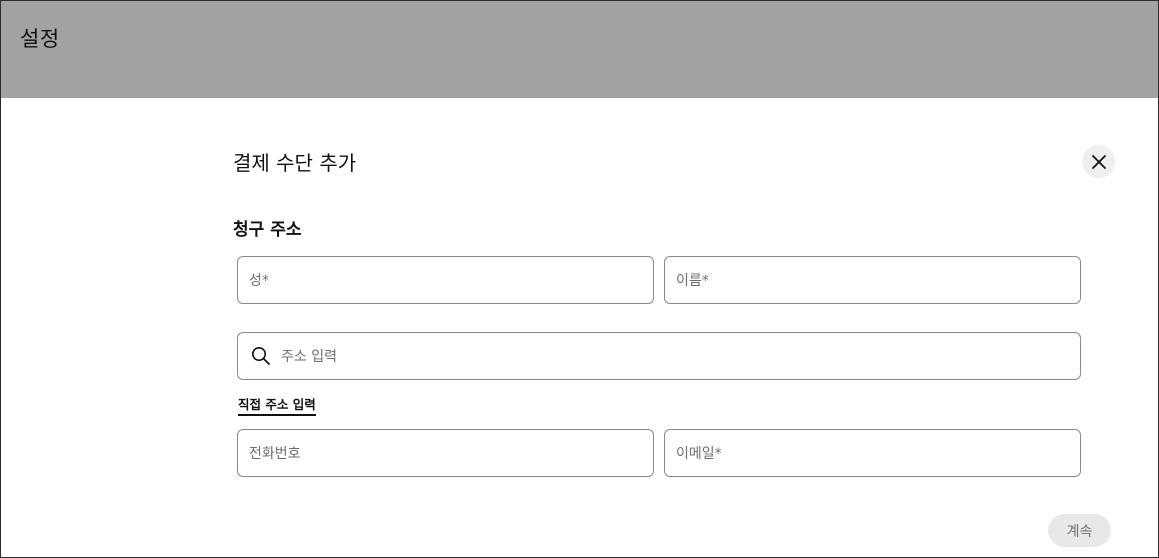  What do you see at coordinates (1079, 530) in the screenshot?
I see `continue-button: 계속` at bounding box center [1079, 530].